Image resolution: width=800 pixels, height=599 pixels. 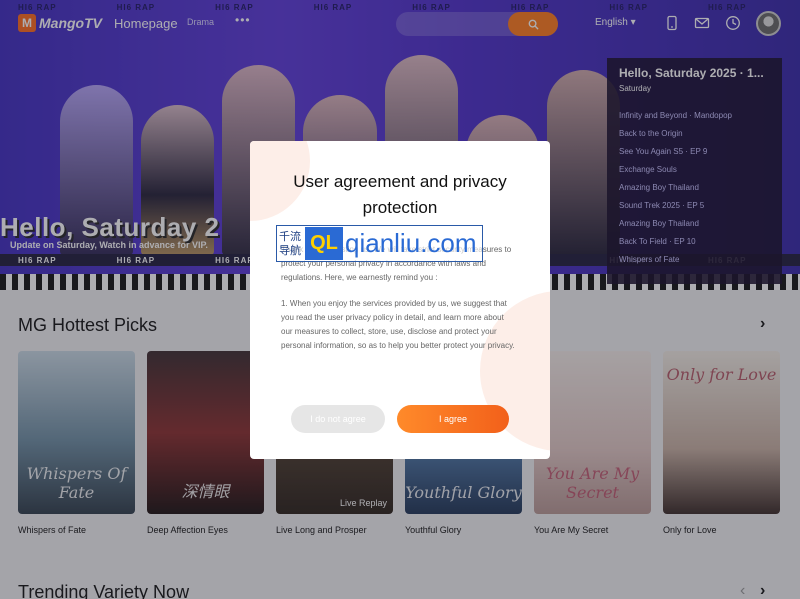 What do you see at coordinates (411, 243) in the screenshot?
I see `watermark-text: qianliu.com` at bounding box center [411, 243].